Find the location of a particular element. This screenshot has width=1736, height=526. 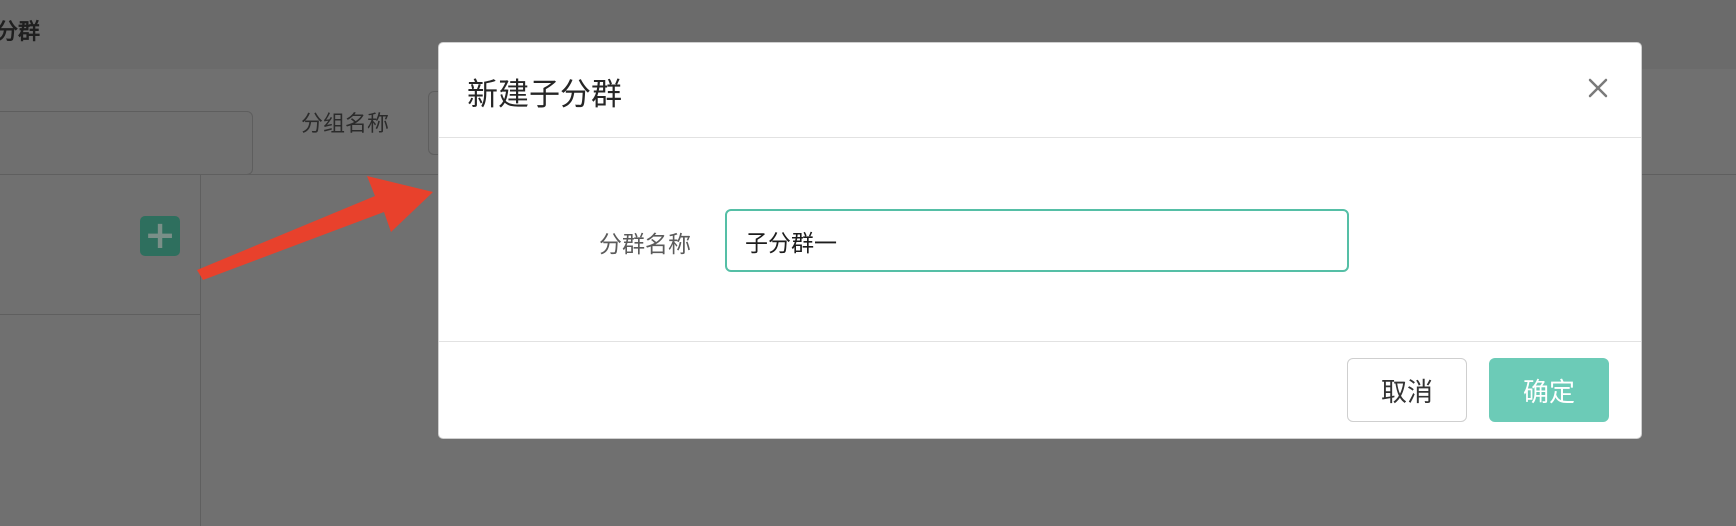

dialog-title: 新建子分群 is located at coordinates (544, 95).